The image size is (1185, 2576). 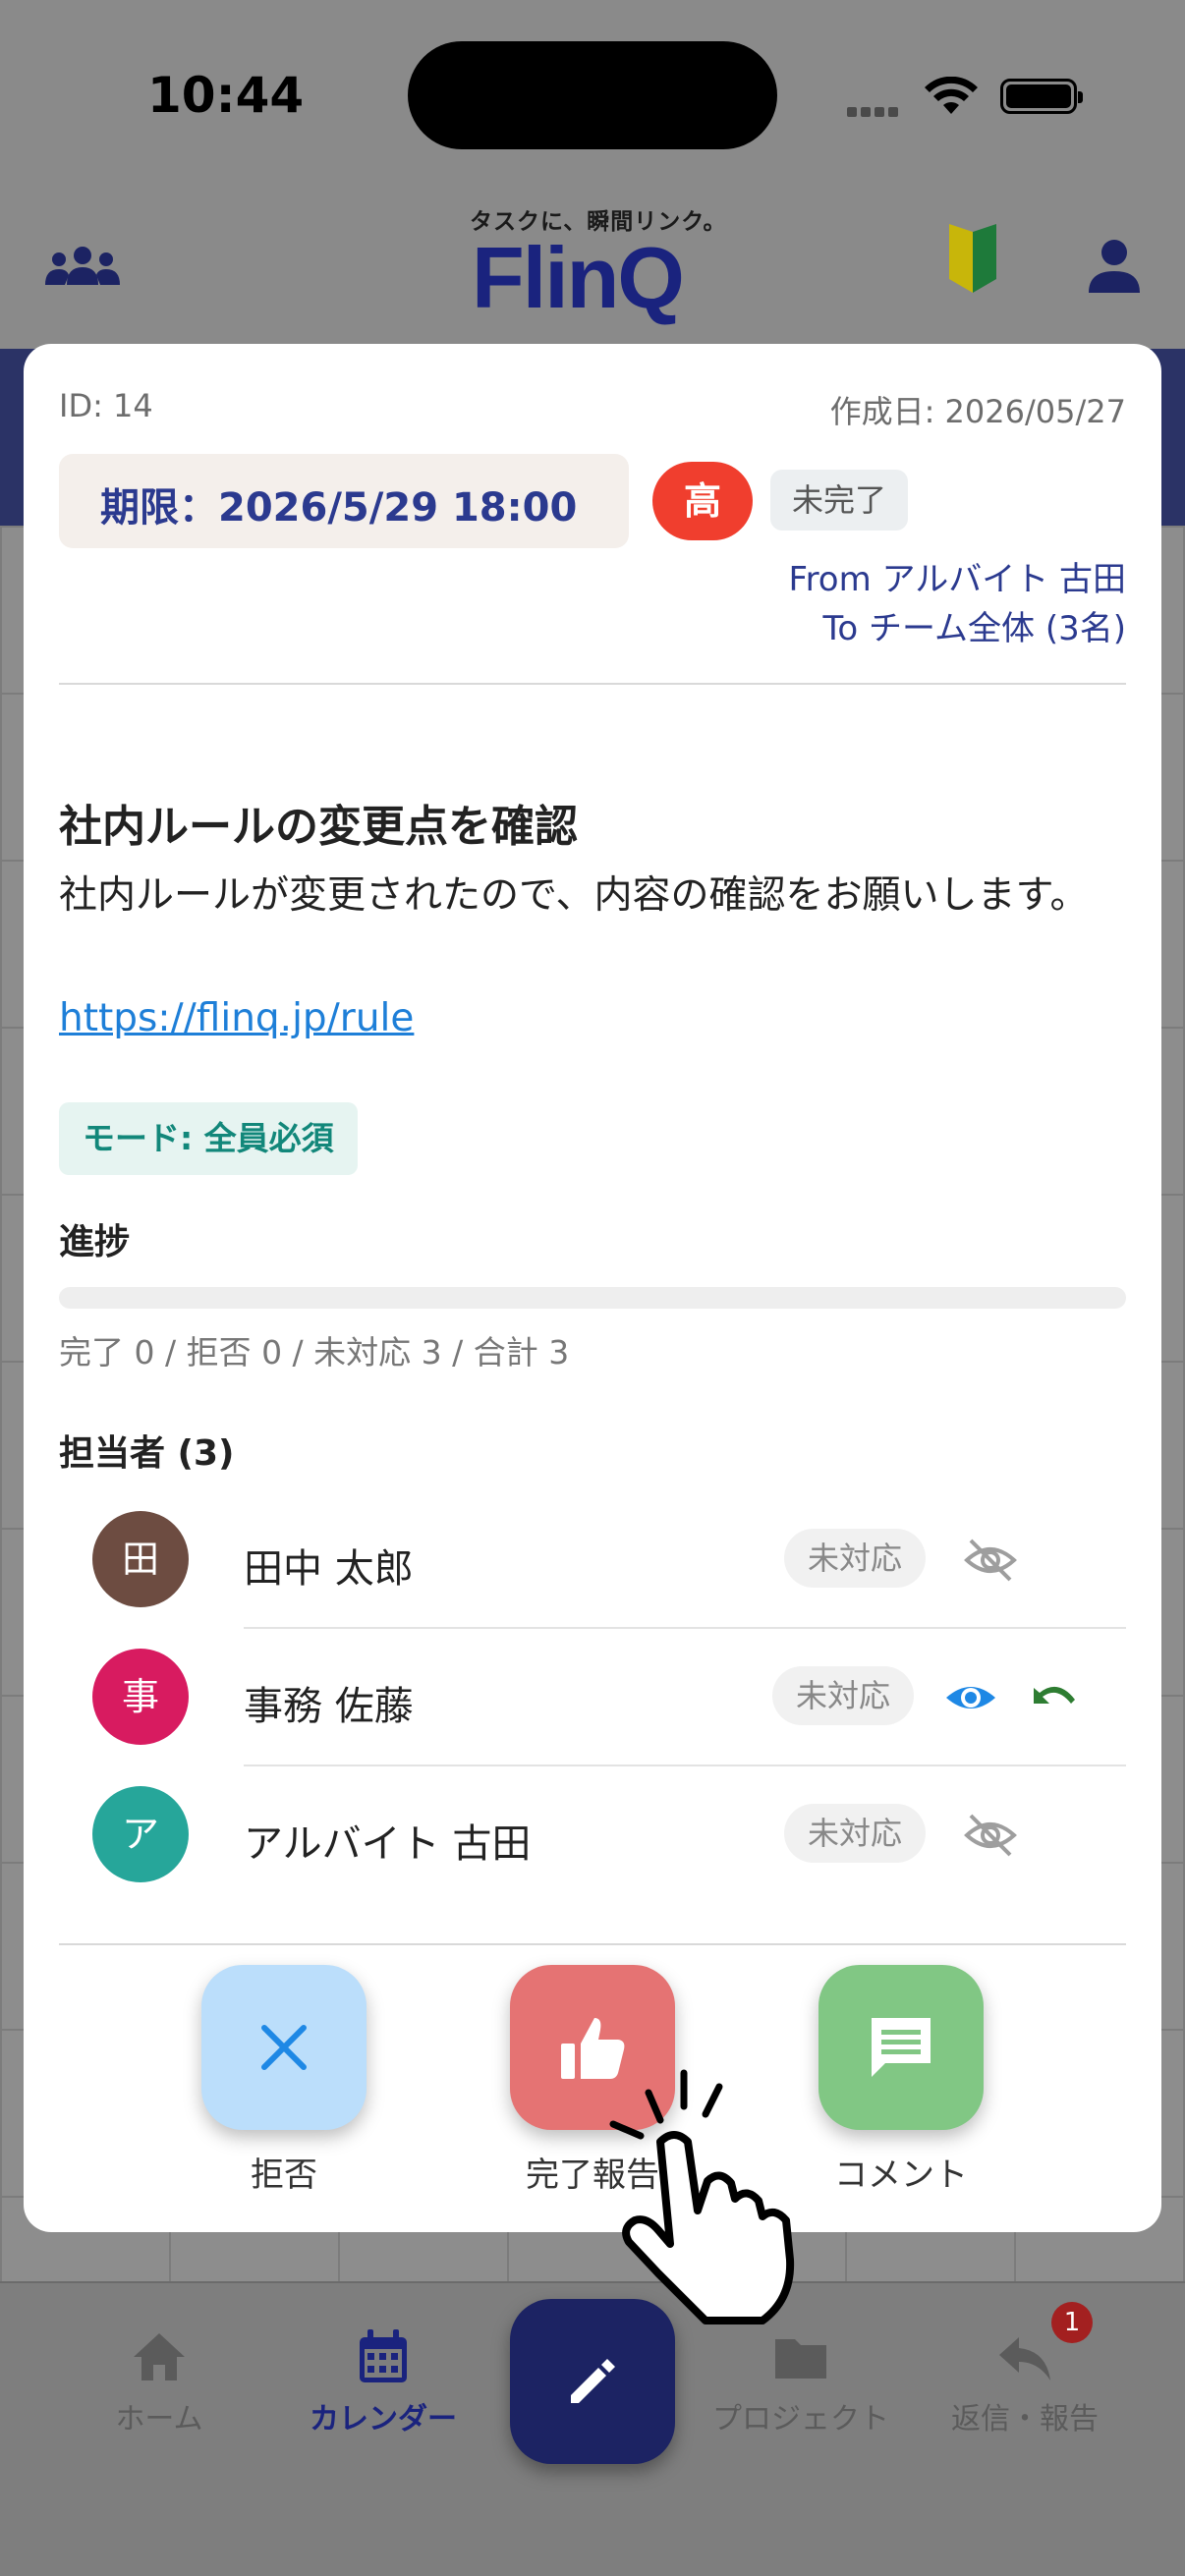 What do you see at coordinates (593, 2381) in the screenshot?
I see `pencil-icon` at bounding box center [593, 2381].